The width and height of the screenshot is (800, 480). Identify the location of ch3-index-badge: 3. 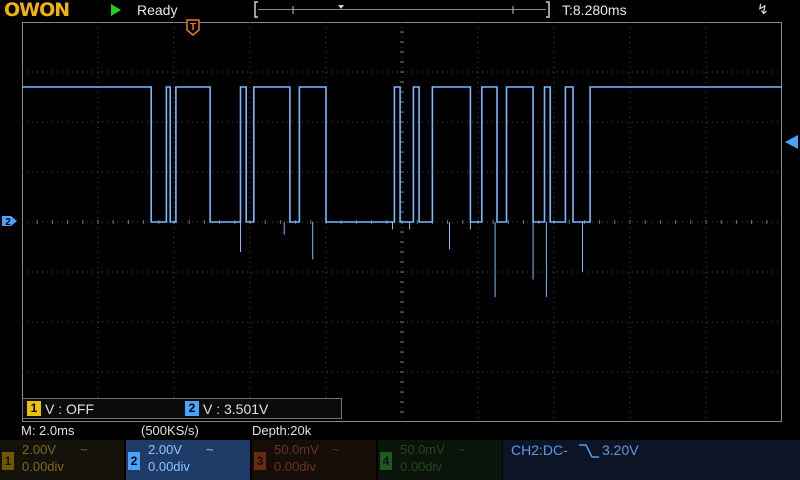
(260, 461).